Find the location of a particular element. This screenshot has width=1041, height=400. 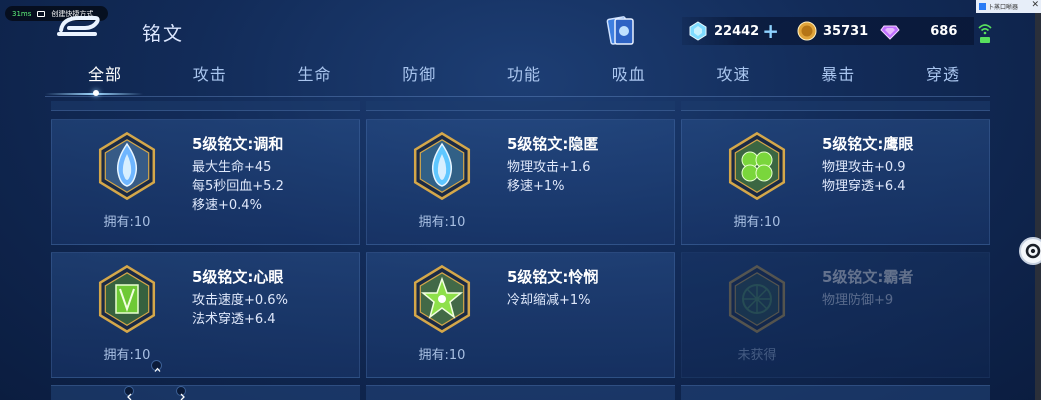

currency-crystal: 686 is located at coordinates (918, 31).